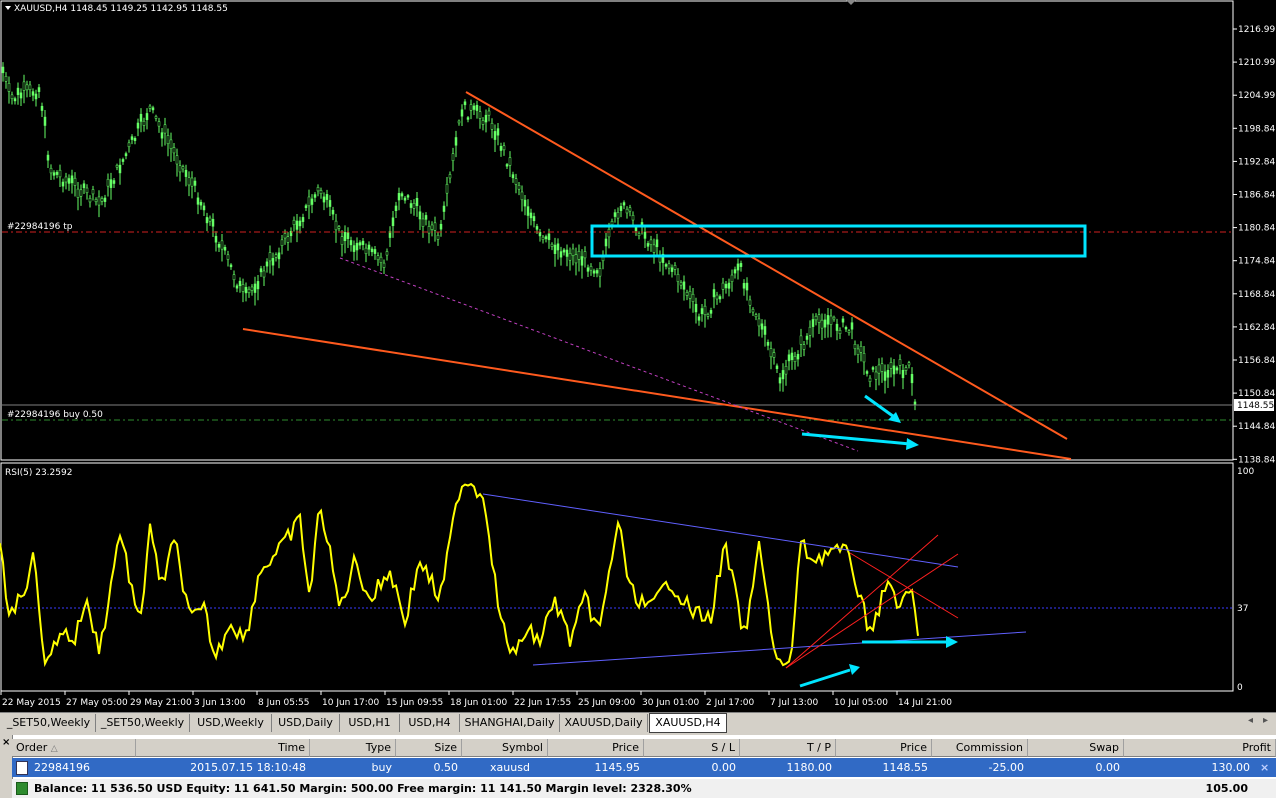  I want to click on col-time: Time, so click(223, 748).